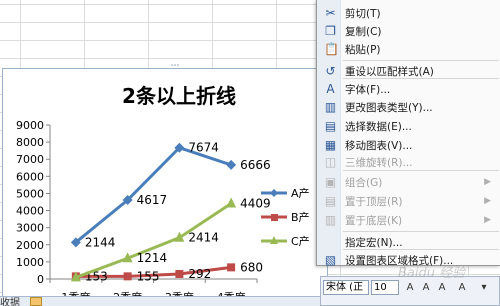  What do you see at coordinates (152, 200) in the screenshot?
I see `data-label: 4617` at bounding box center [152, 200].